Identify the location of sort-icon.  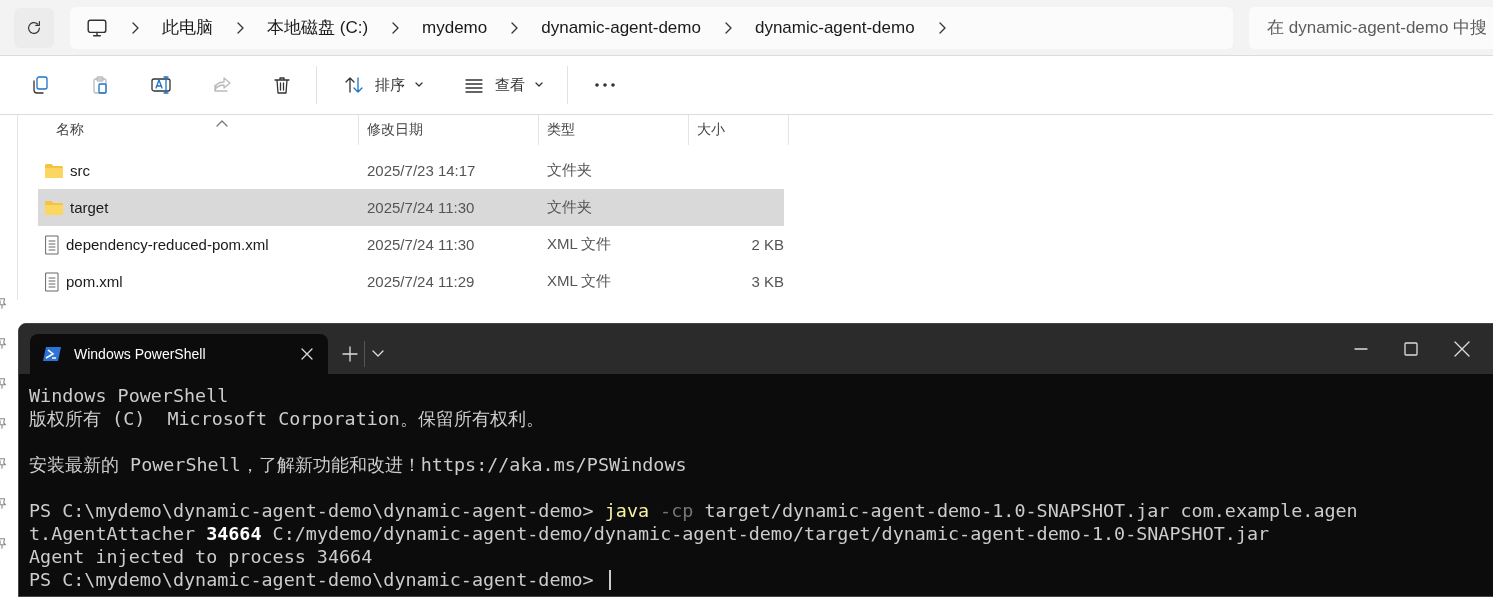
(354, 85).